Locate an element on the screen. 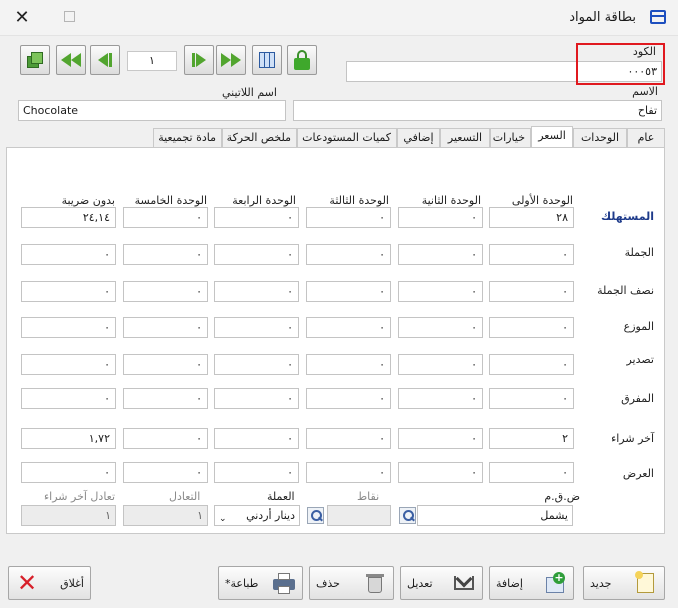  new-button: جديد is located at coordinates (624, 583).